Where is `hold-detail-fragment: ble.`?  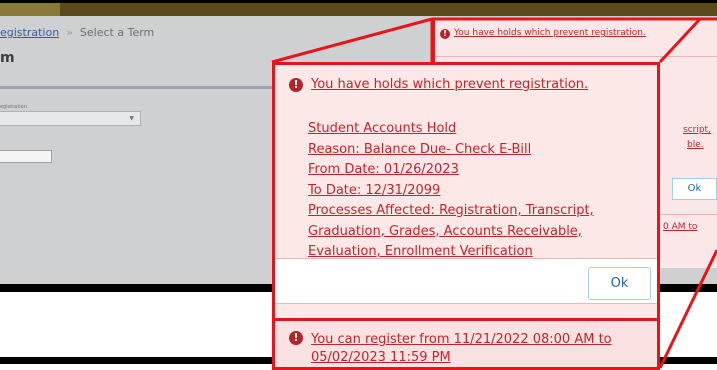
hold-detail-fragment: ble. is located at coordinates (695, 145).